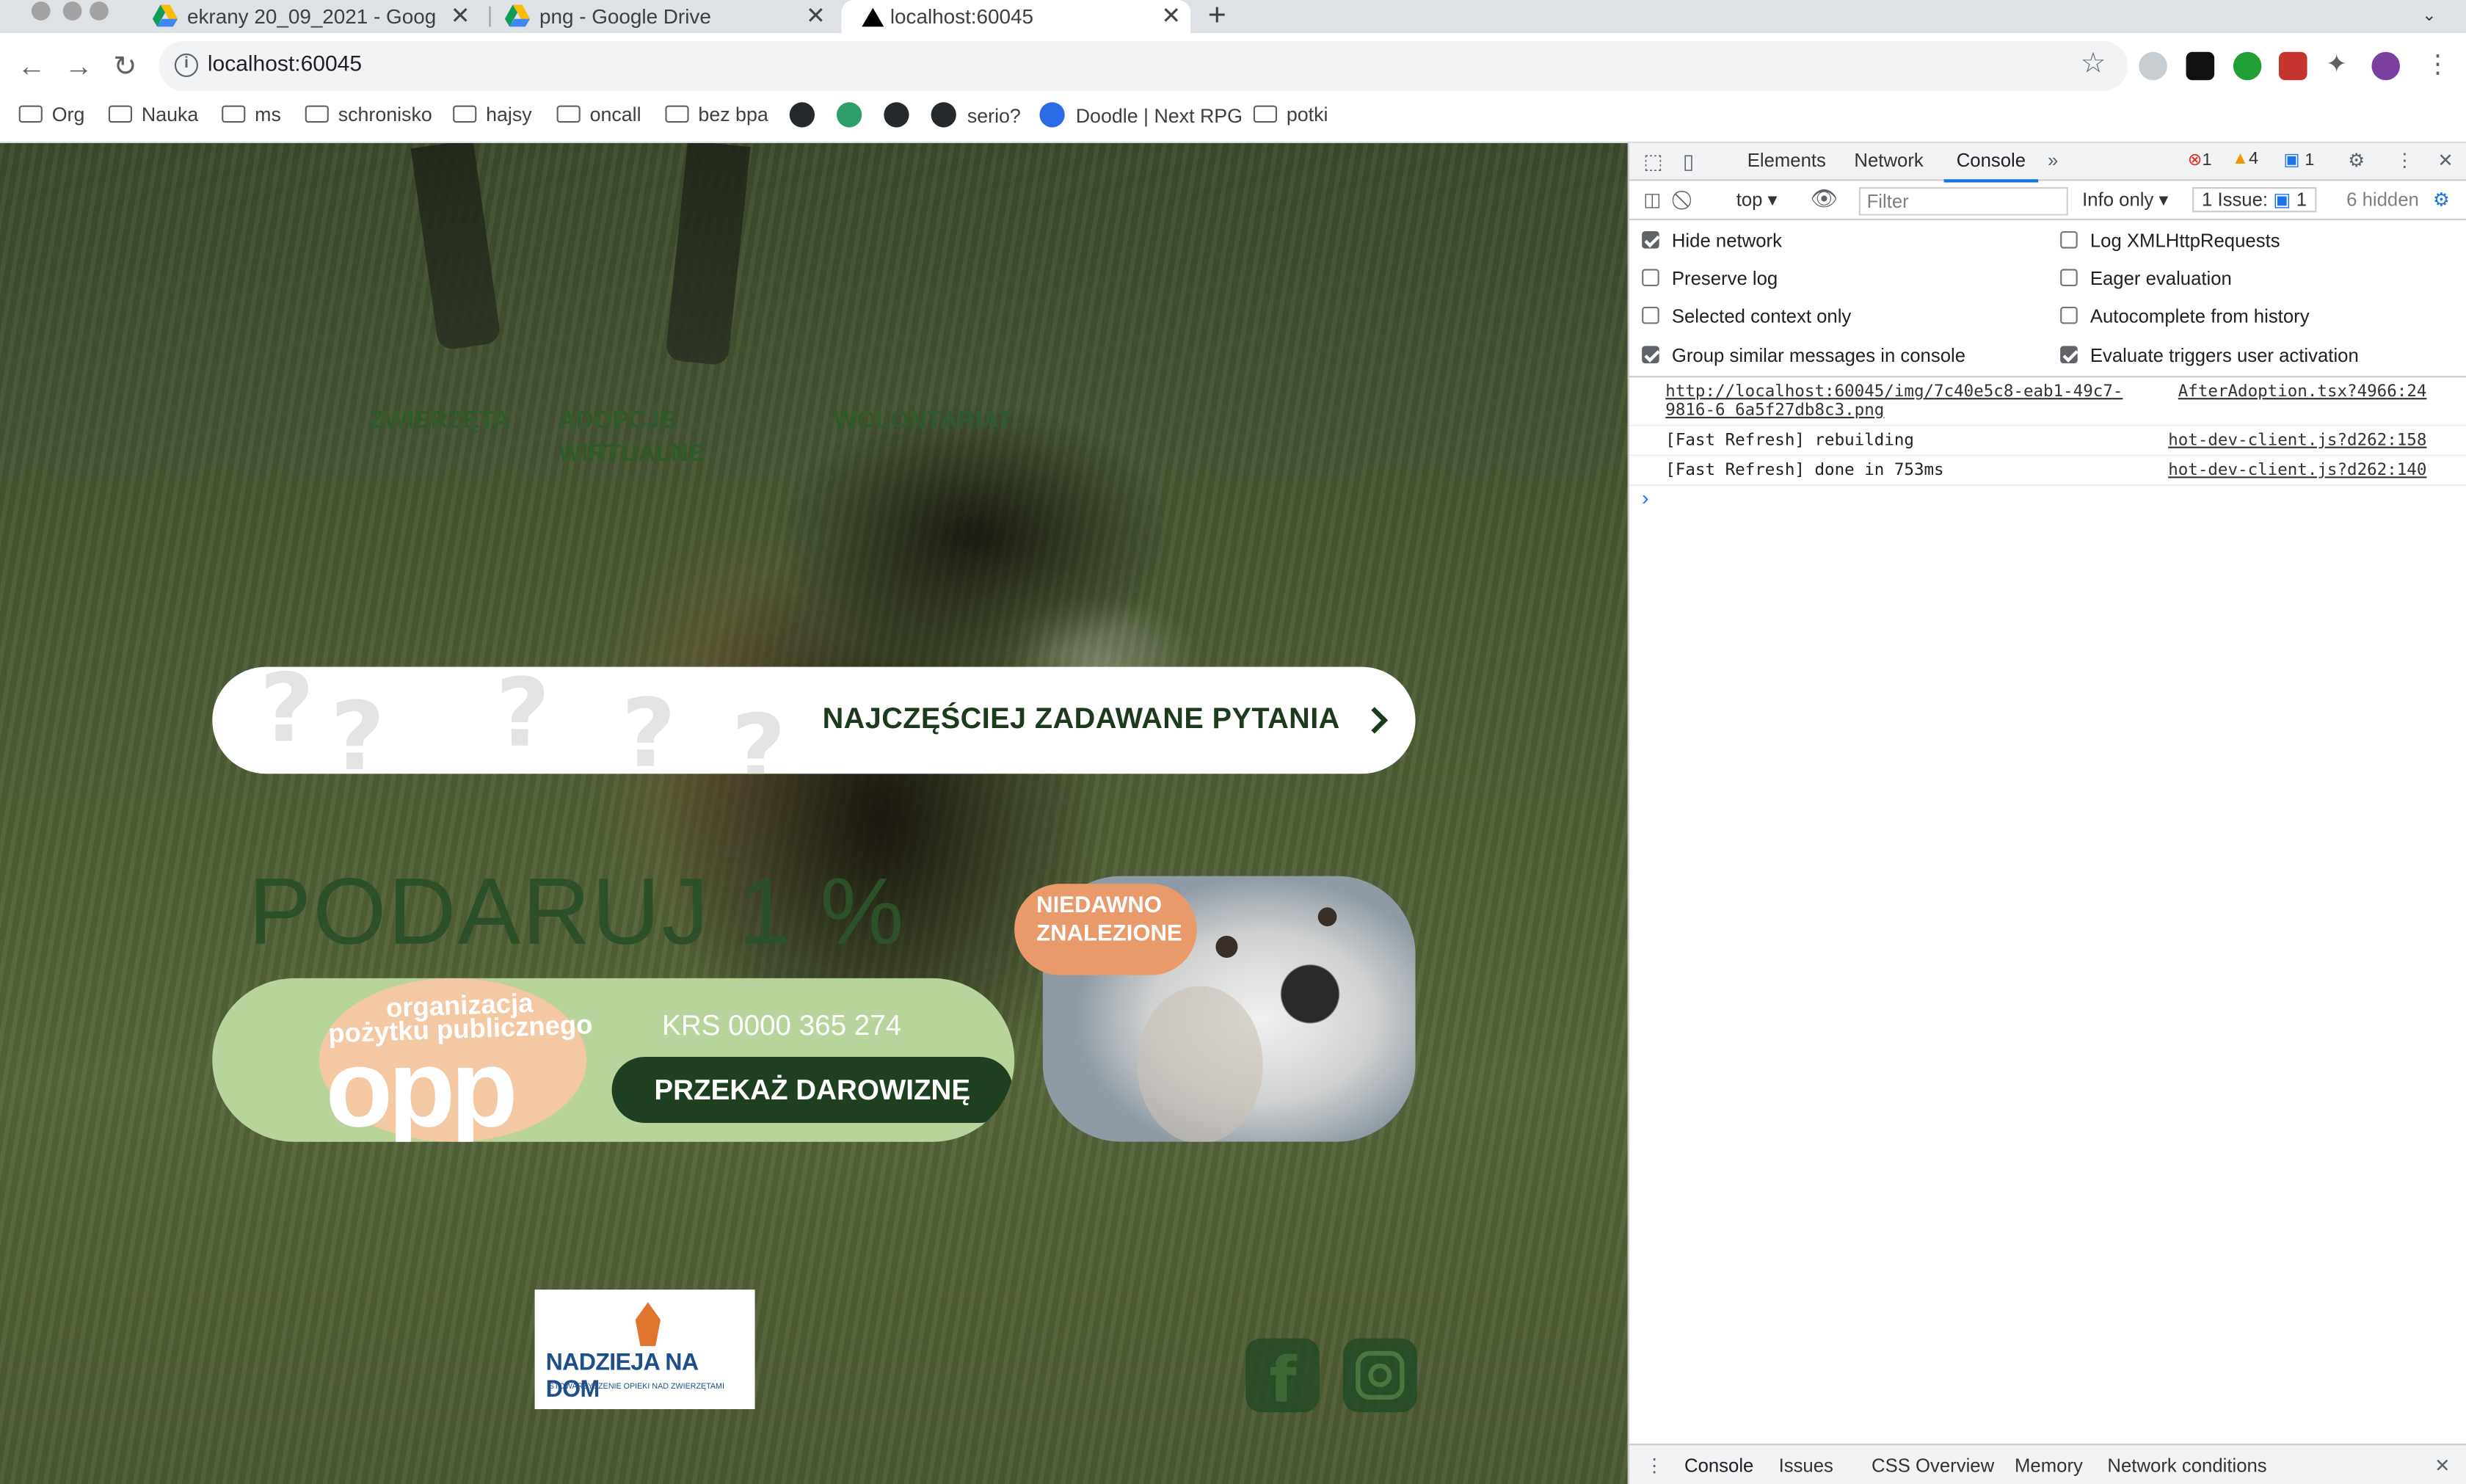  Describe the element at coordinates (1688, 162) in the screenshot. I see `device-toolbar-icon: ▯` at that location.